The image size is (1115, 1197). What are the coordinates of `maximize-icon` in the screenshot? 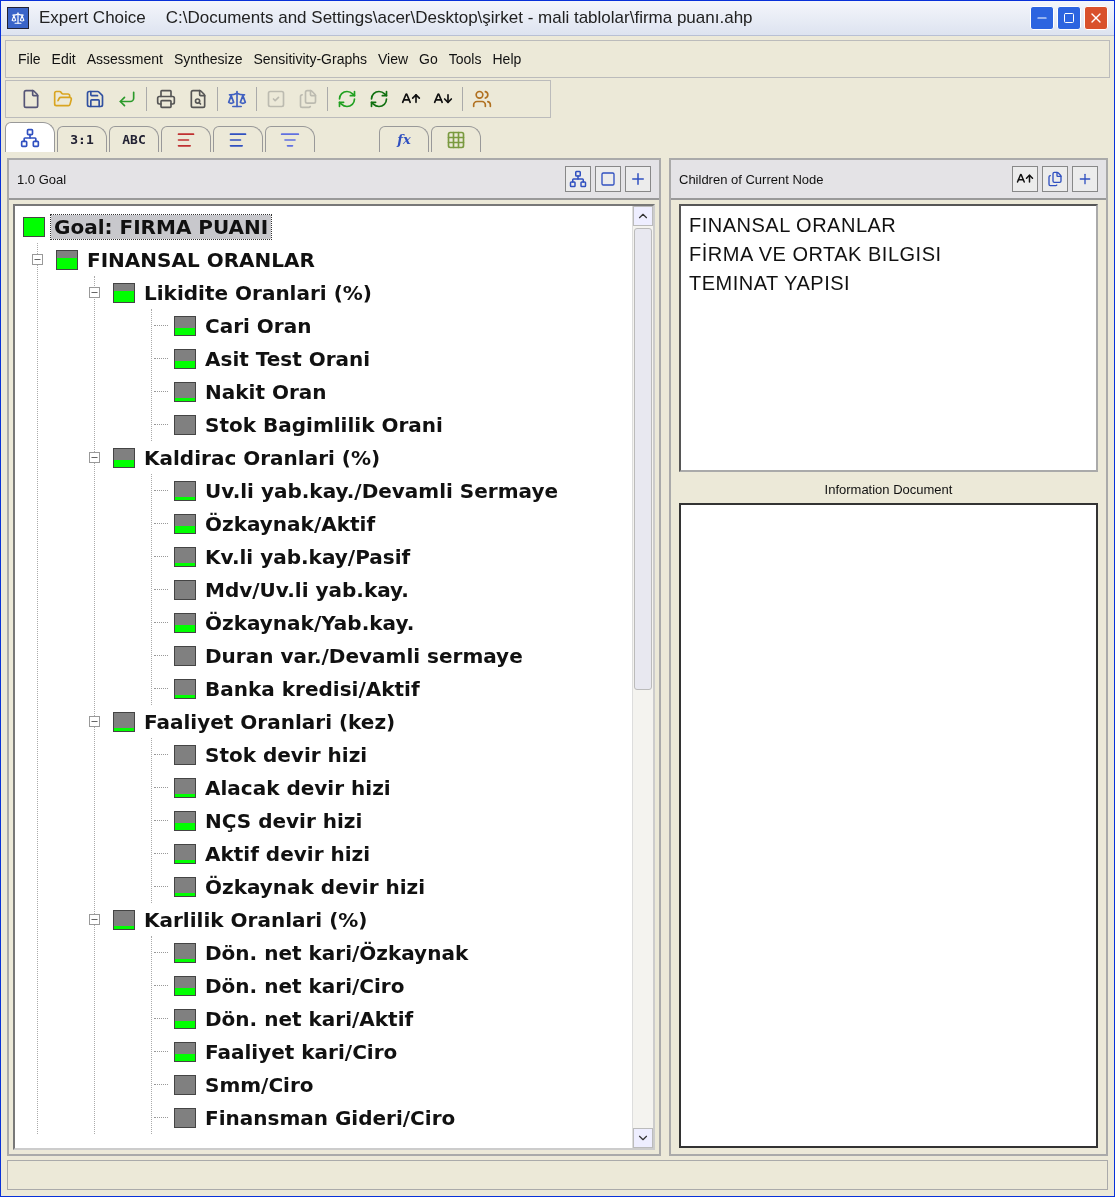 It's located at (1069, 18).